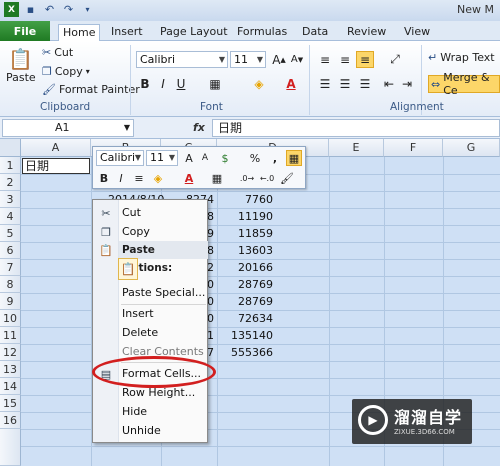 Image resolution: width=500 pixels, height=466 pixels. Describe the element at coordinates (241, 59) in the screenshot. I see `font-size-value: 11` at that location.